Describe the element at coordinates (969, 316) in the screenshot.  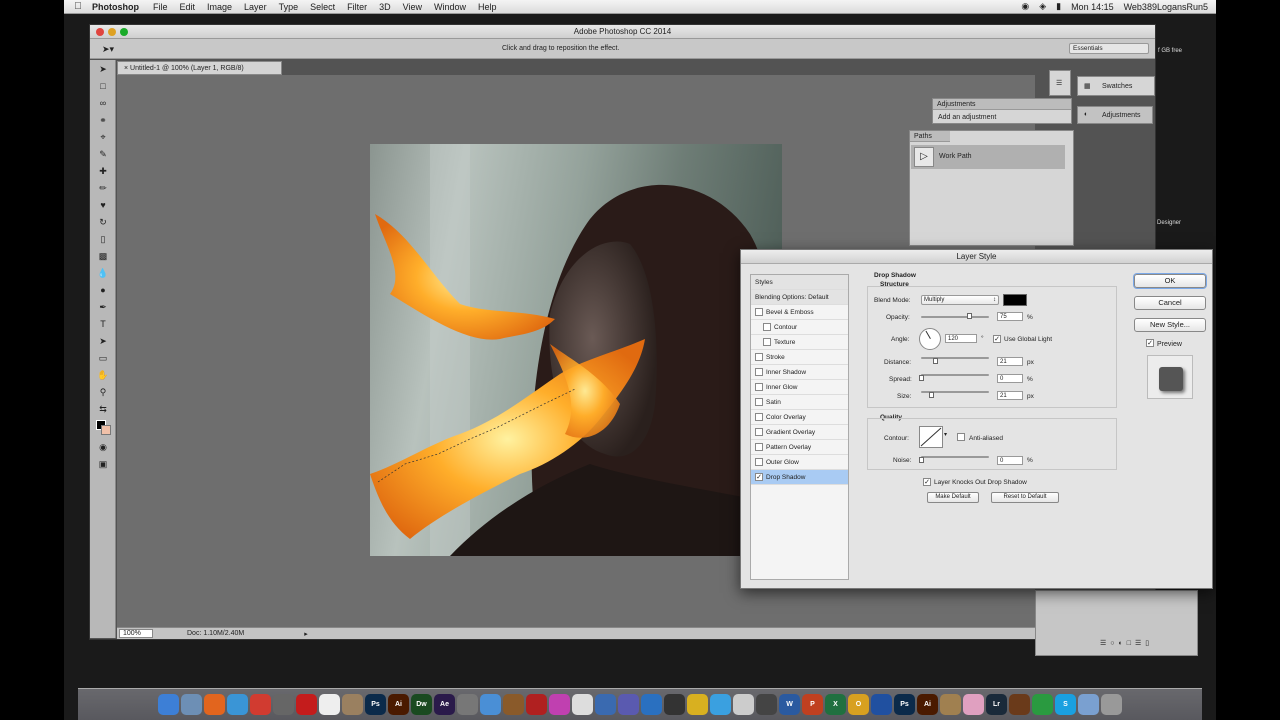
I see `opacity-slider-handle` at that location.